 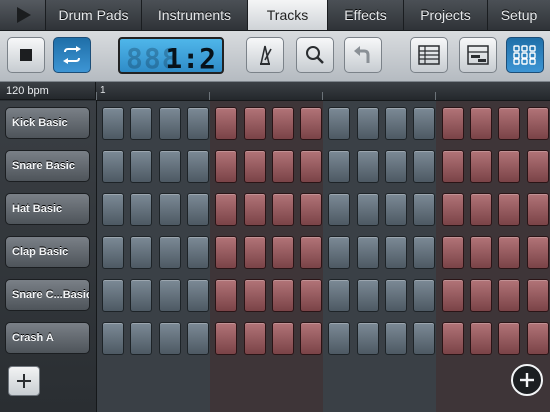 I want to click on tab-instruments: Instruments, so click(x=195, y=15).